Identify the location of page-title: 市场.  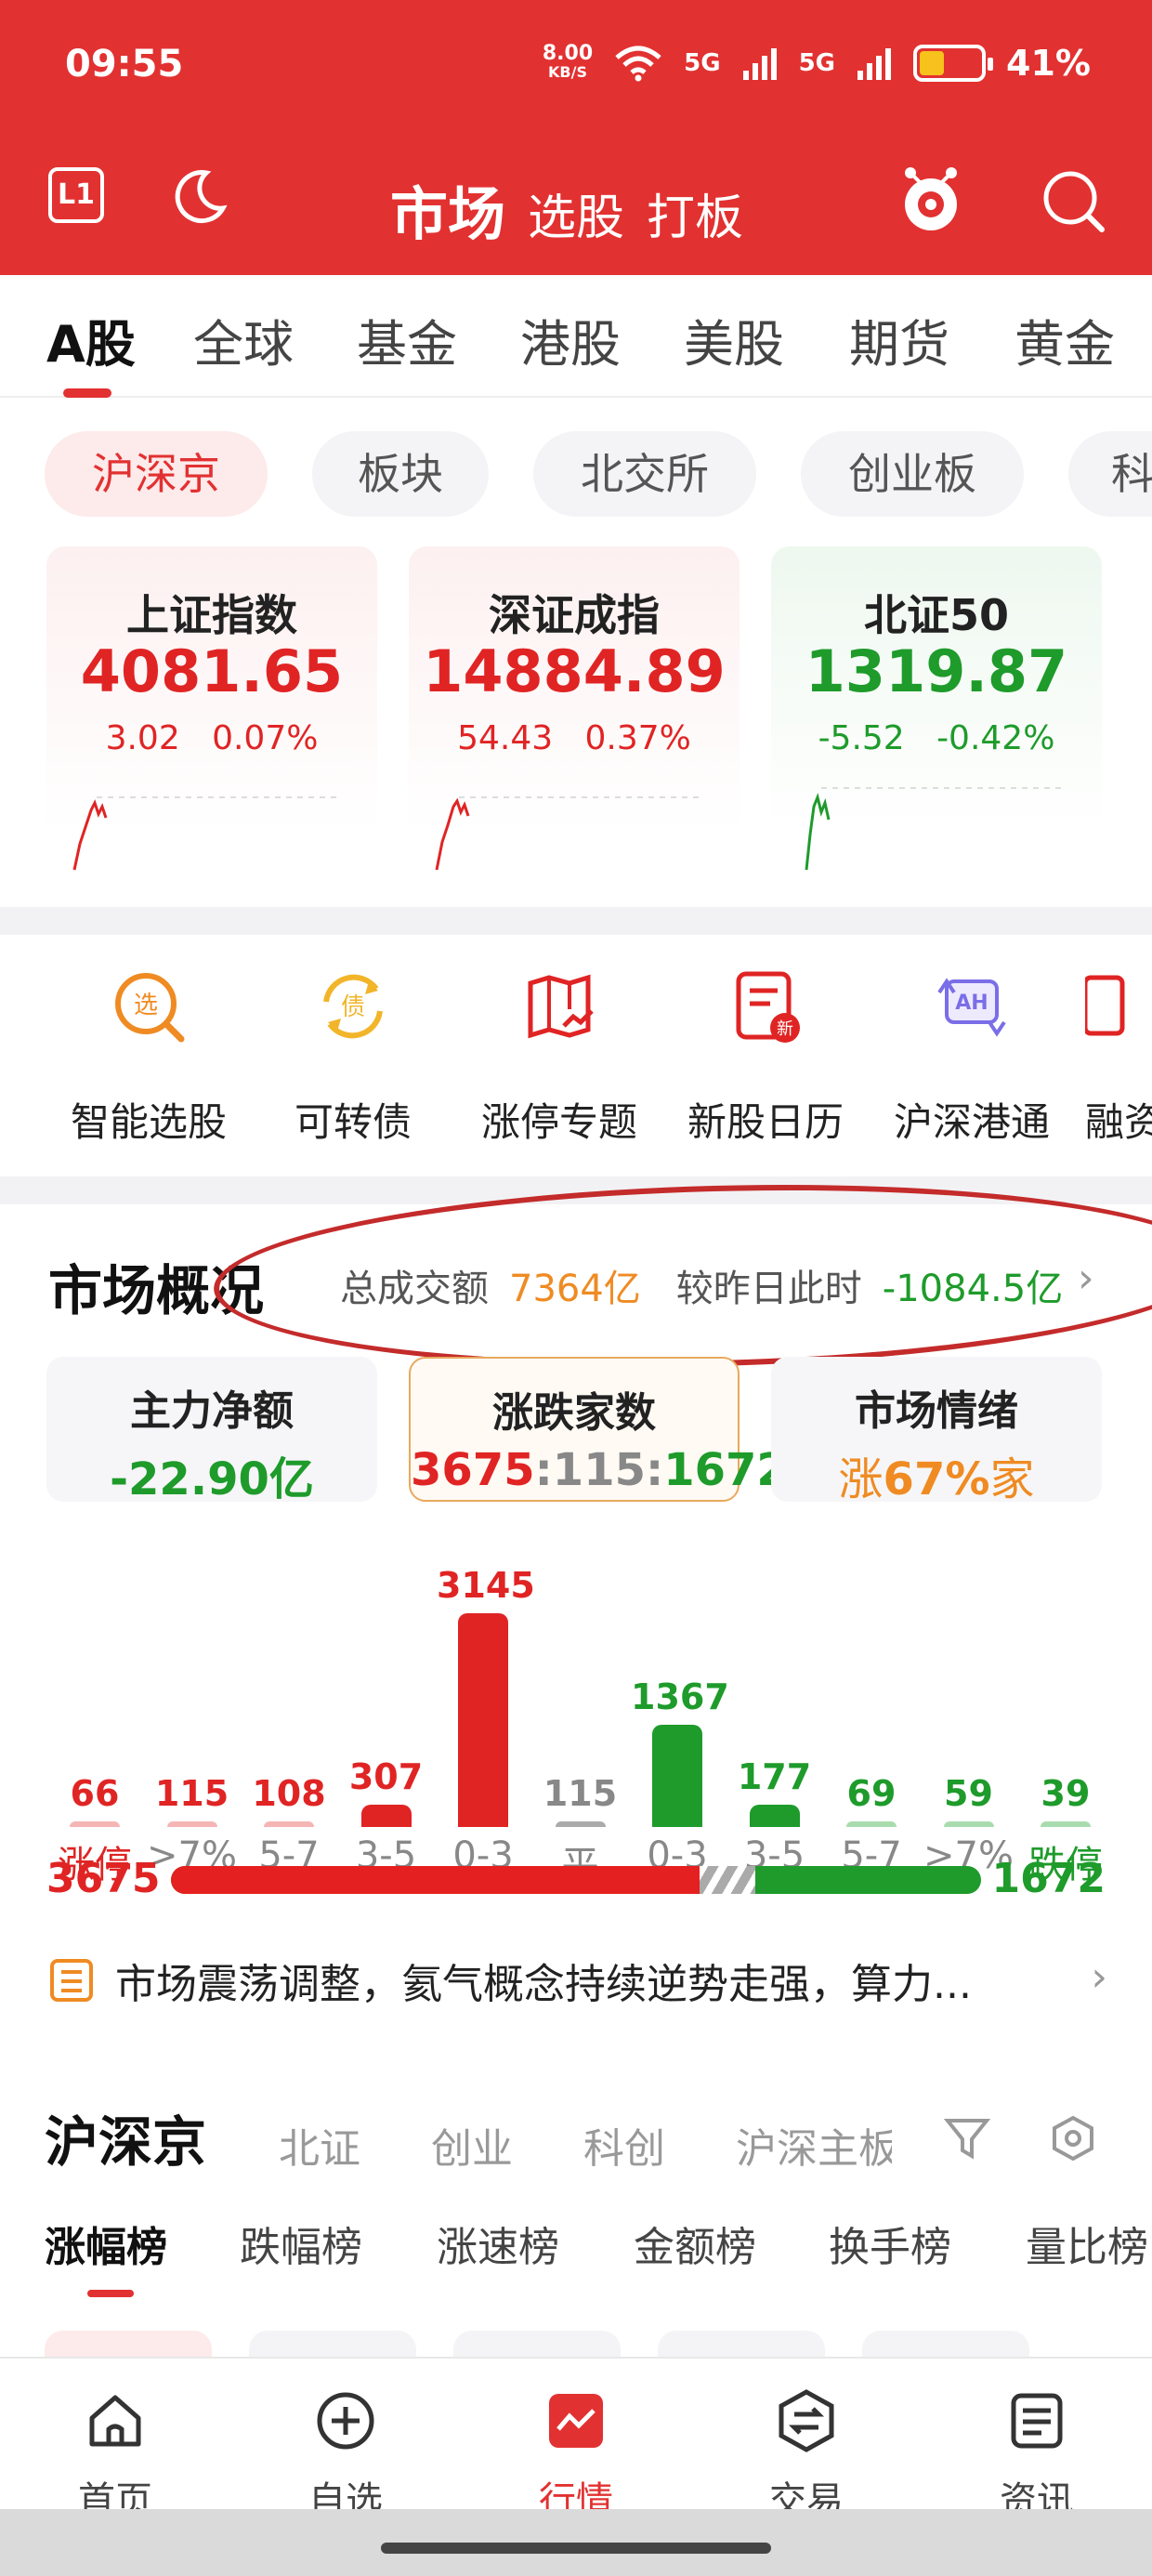
(447, 209).